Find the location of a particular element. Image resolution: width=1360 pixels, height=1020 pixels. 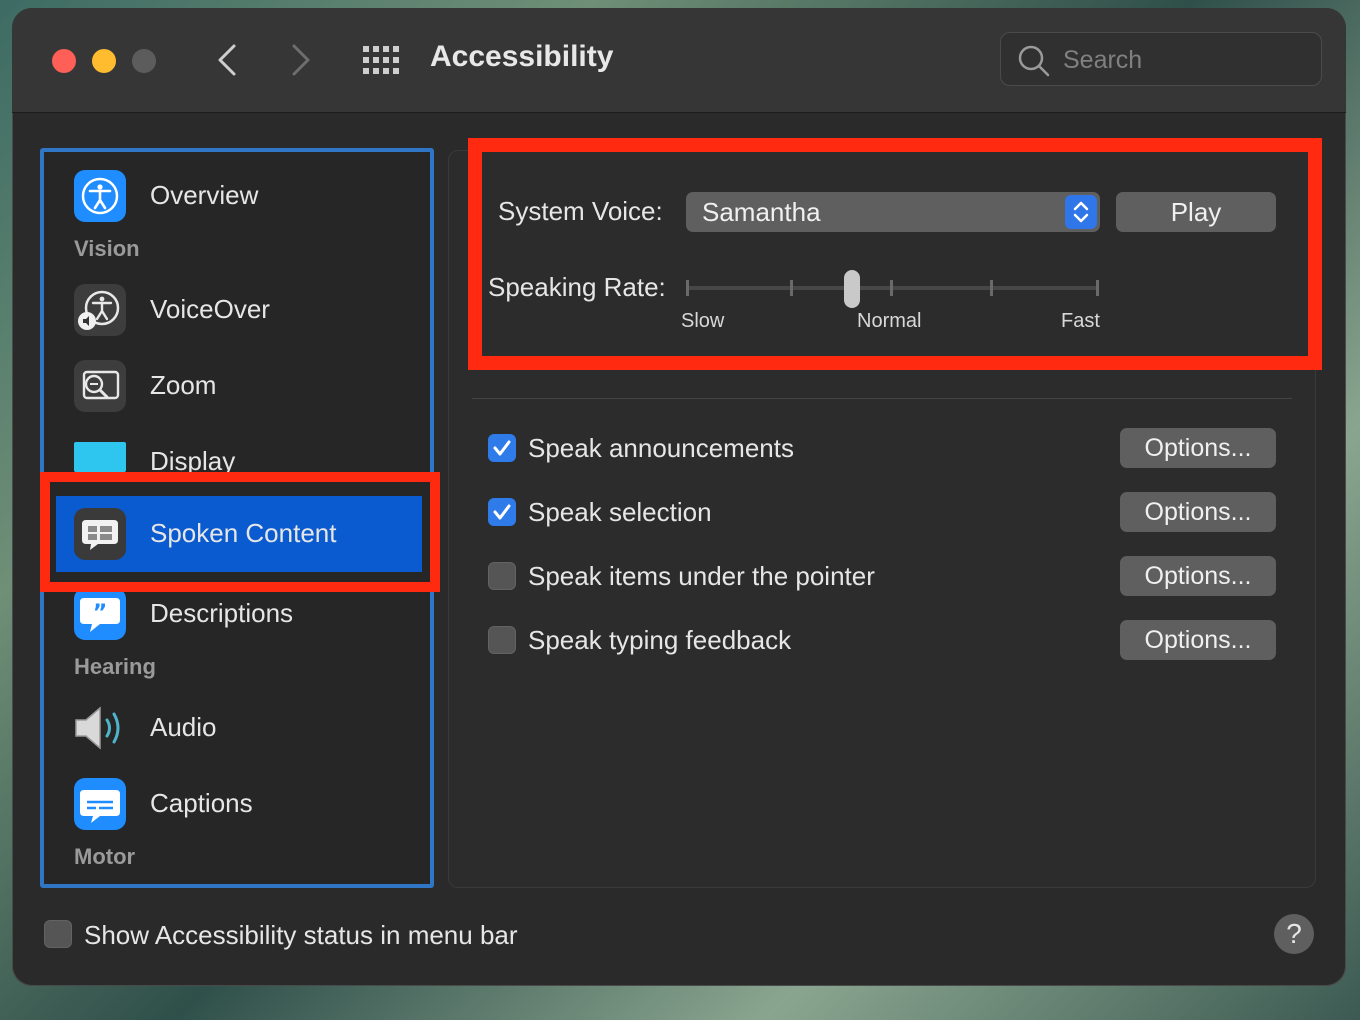

back-button is located at coordinates (227, 60).